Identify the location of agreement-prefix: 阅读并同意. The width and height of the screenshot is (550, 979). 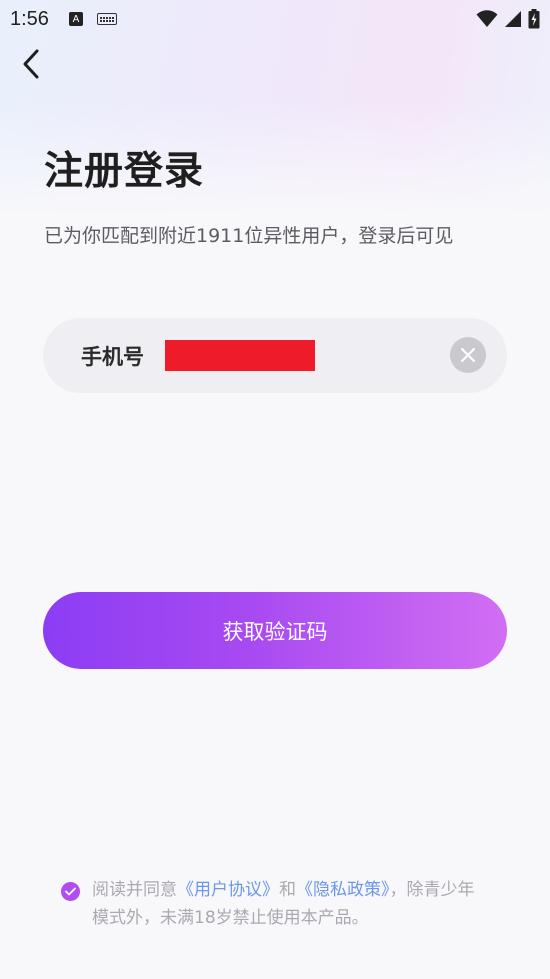
(134, 890).